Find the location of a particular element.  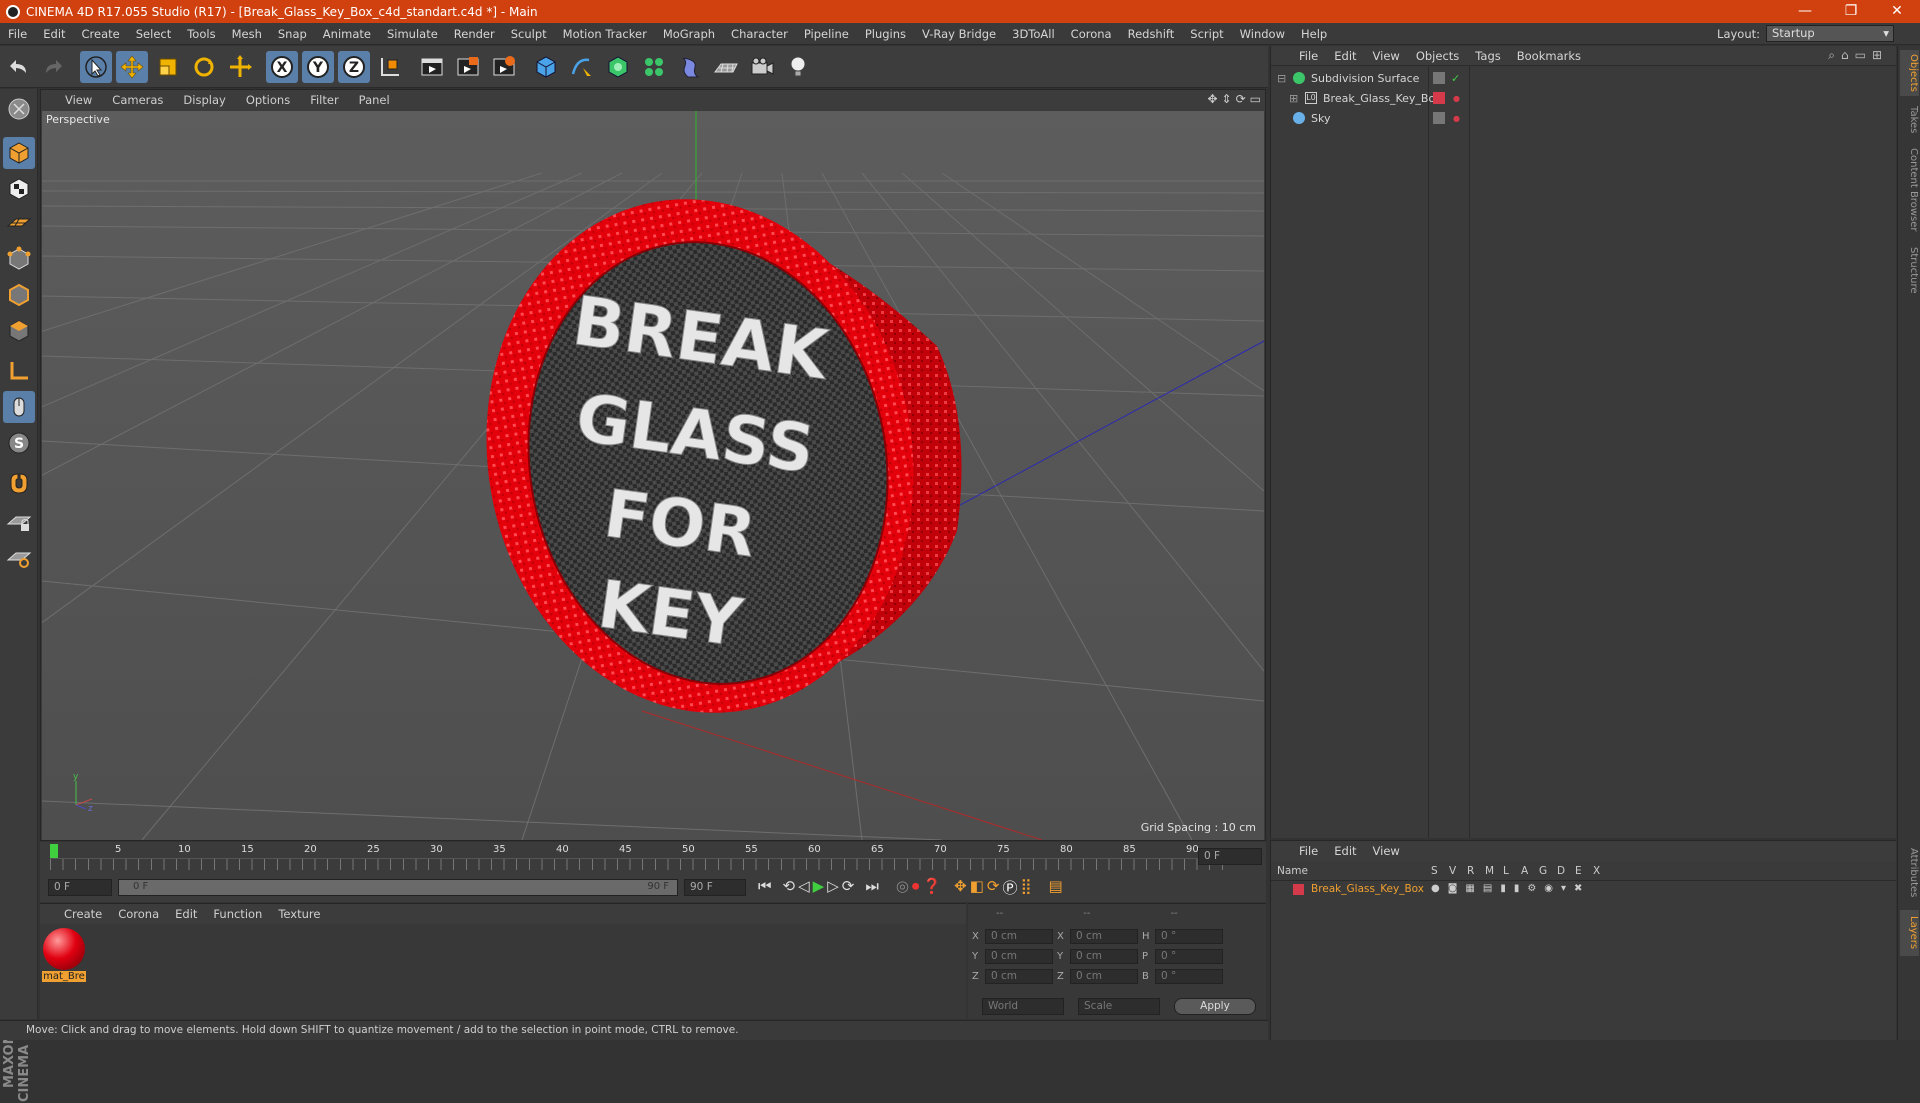

menu-3dtoall: 3DToAll is located at coordinates (1033, 34).